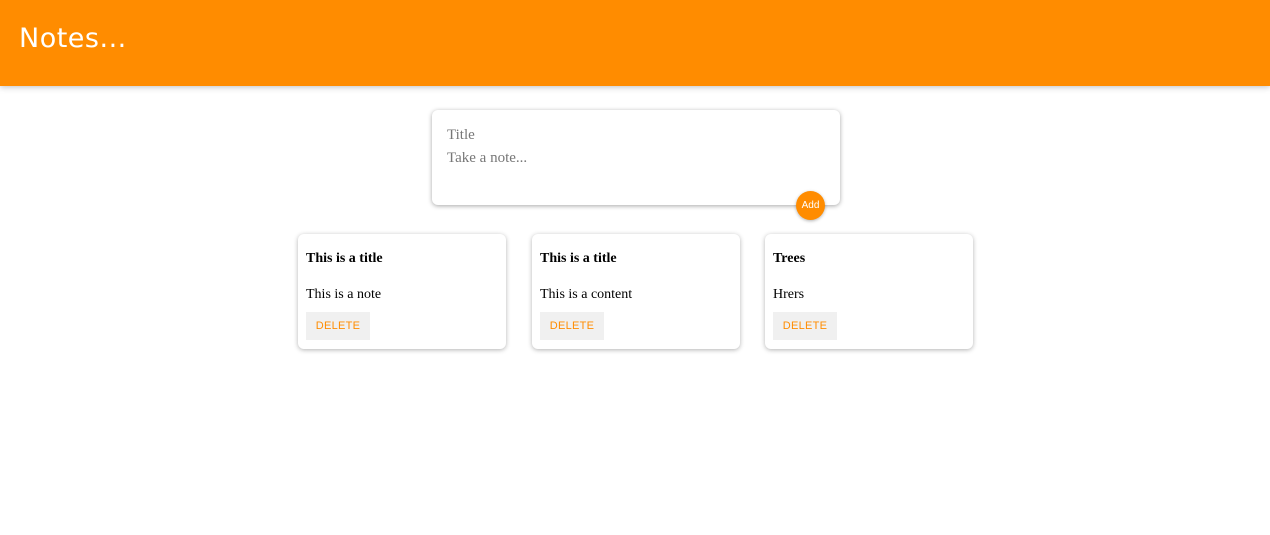 This screenshot has width=1270, height=535. I want to click on note-content-input, so click(632, 170).